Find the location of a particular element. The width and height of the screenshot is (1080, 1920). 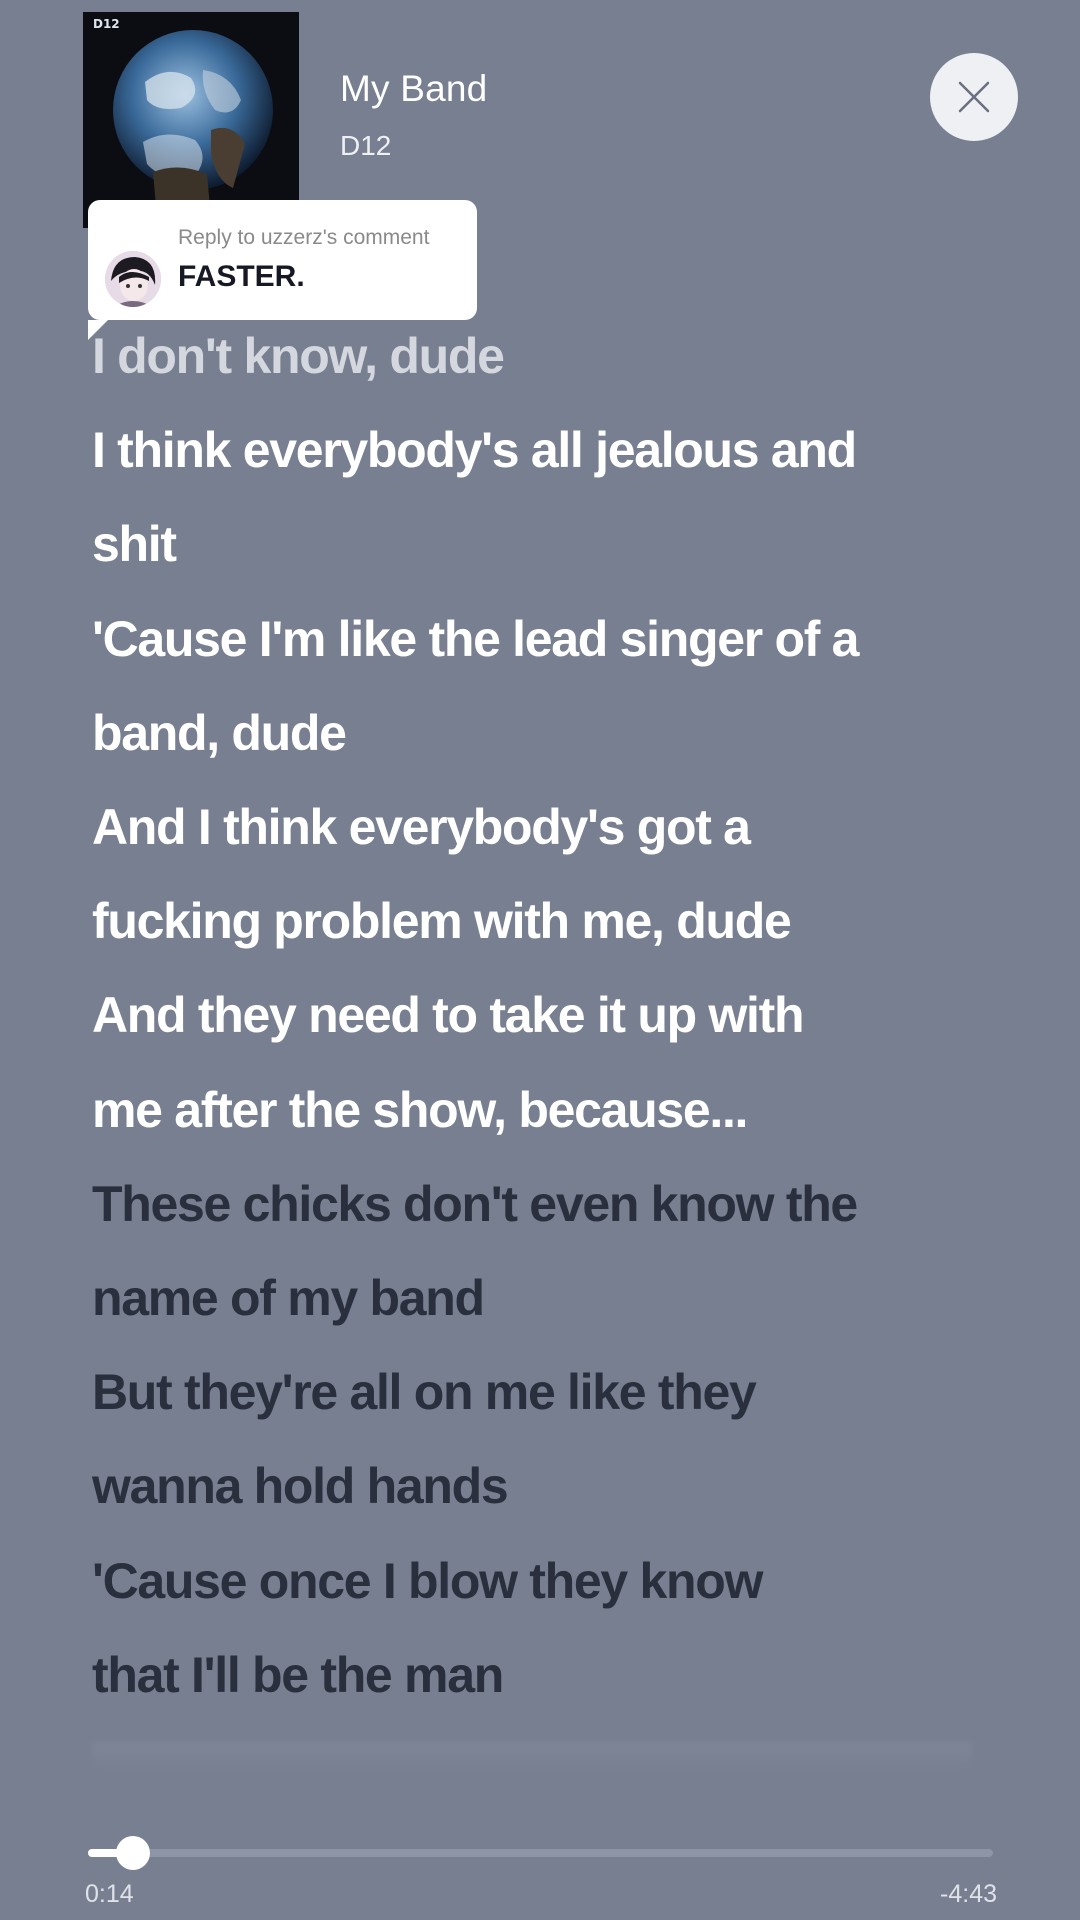

close-button is located at coordinates (974, 97).